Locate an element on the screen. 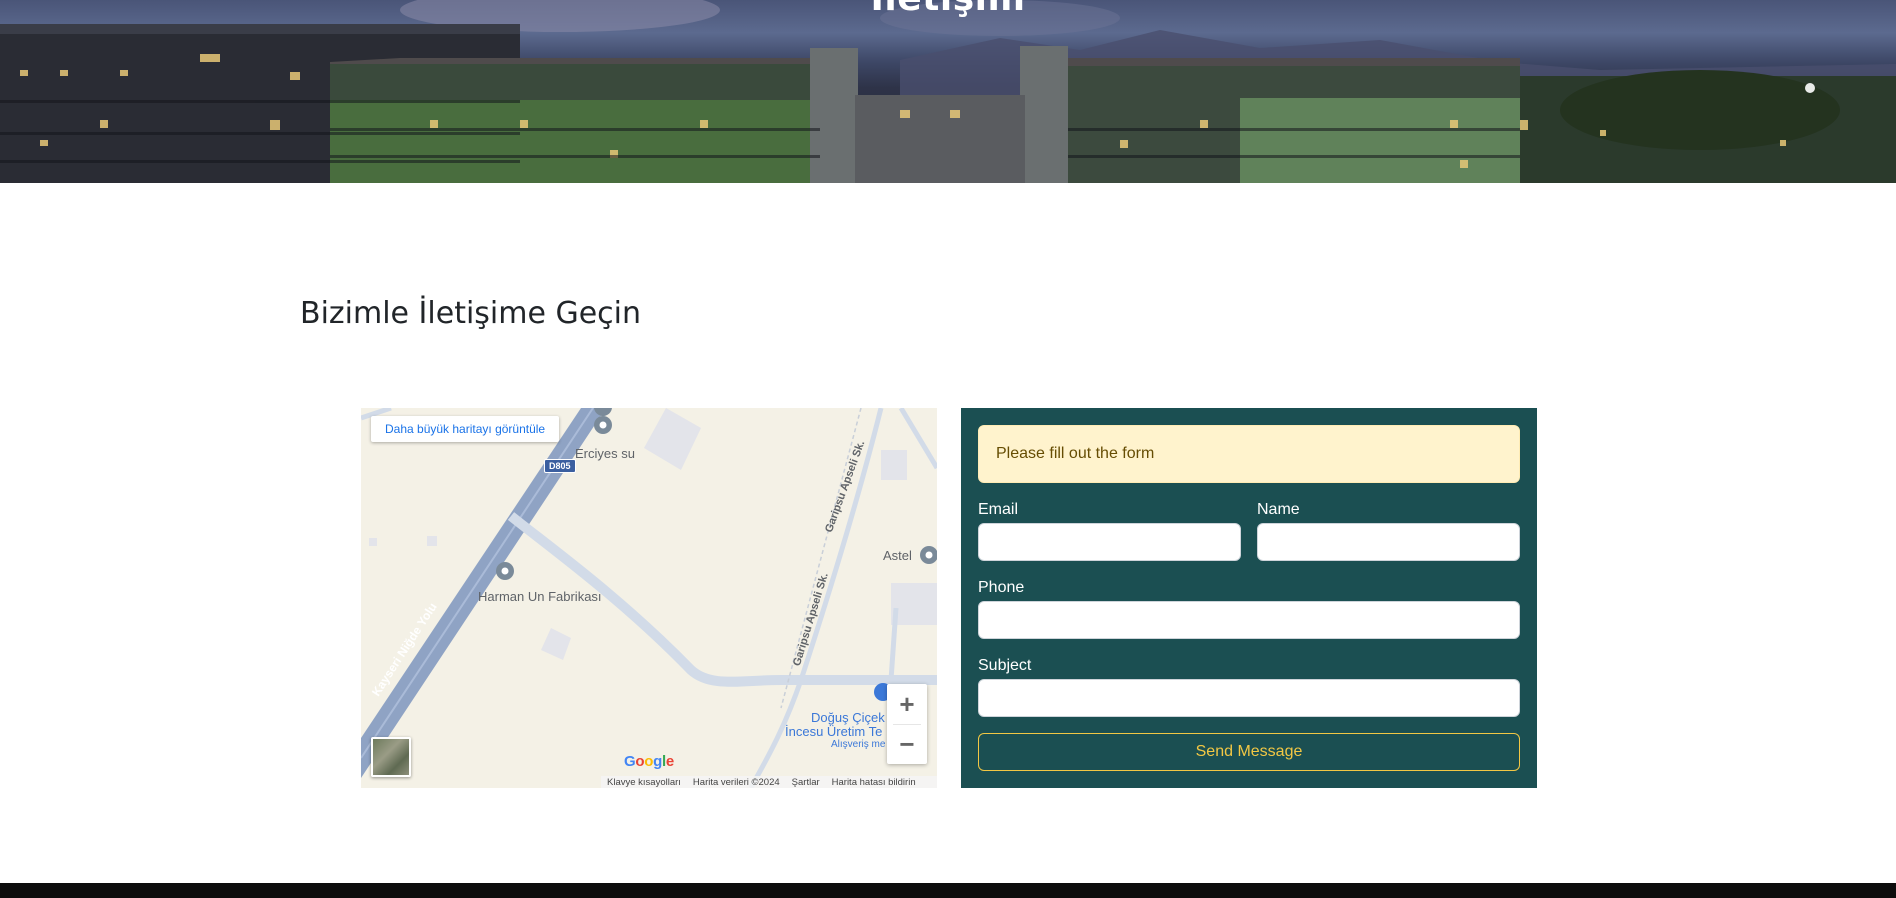 The width and height of the screenshot is (1896, 898). name-field is located at coordinates (1388, 542).